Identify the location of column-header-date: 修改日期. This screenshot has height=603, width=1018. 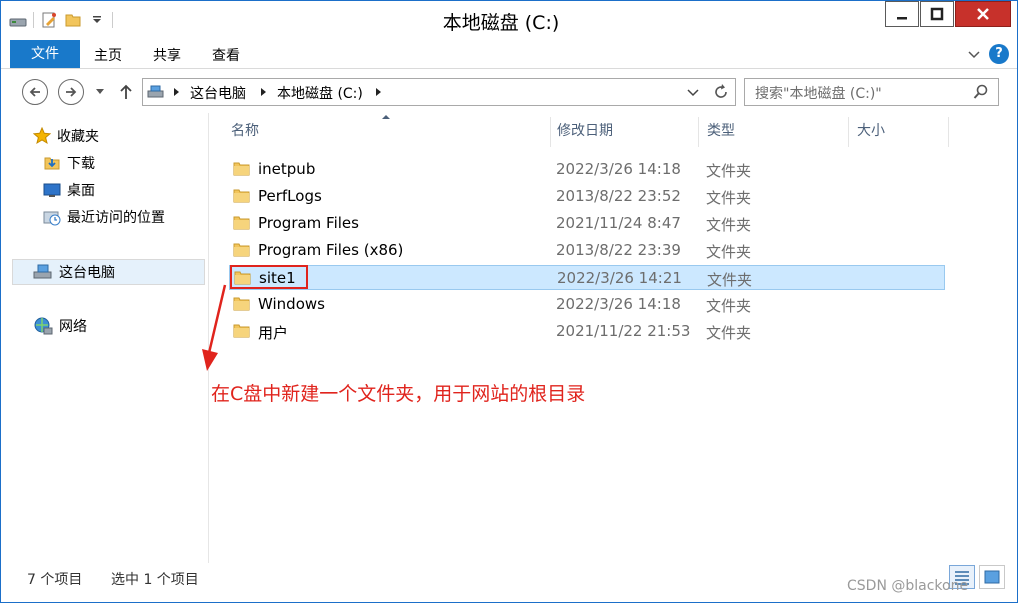
(623, 132).